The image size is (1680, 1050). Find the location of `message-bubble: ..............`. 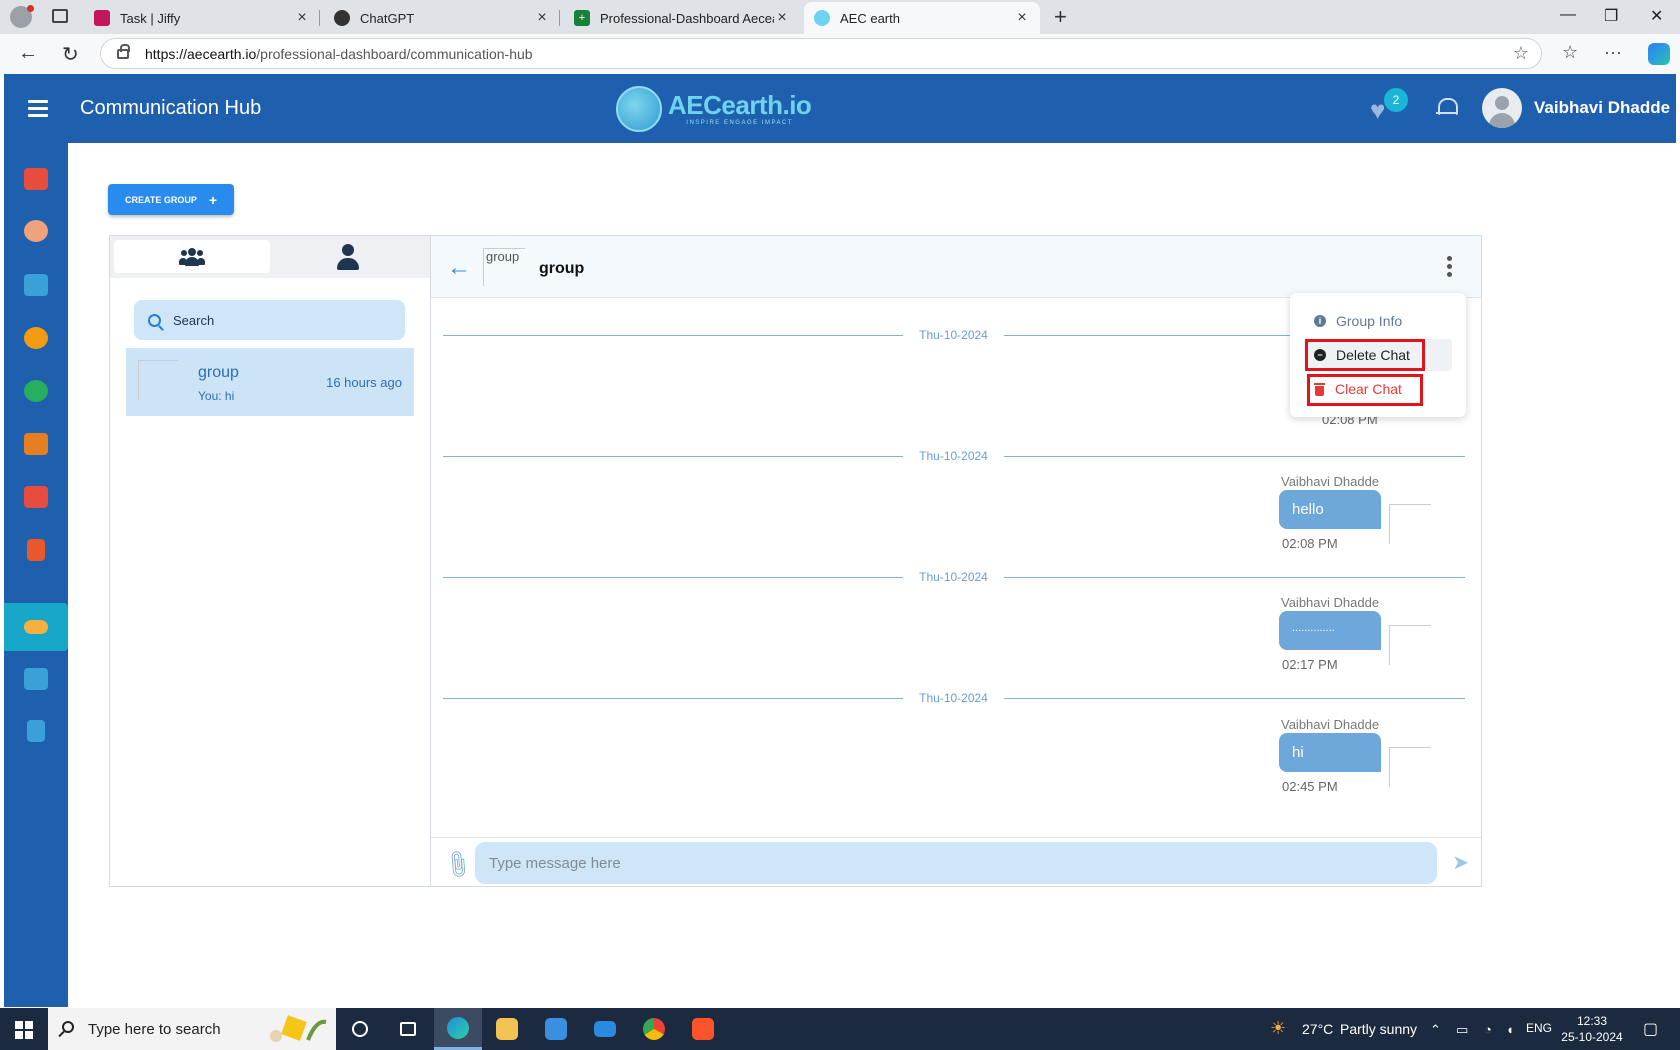

message-bubble: .............. is located at coordinates (1330, 630).